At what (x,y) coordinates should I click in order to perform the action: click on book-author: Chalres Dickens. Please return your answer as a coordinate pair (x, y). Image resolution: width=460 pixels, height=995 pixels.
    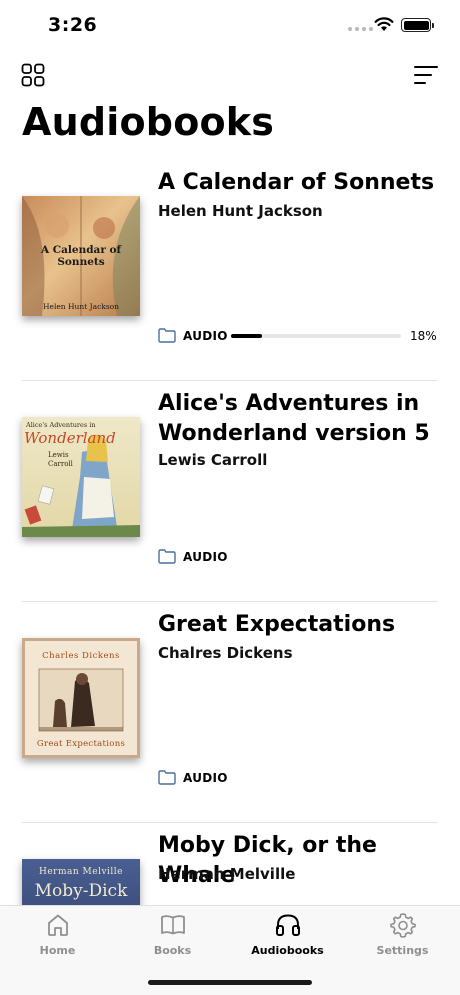
    Looking at the image, I should click on (225, 653).